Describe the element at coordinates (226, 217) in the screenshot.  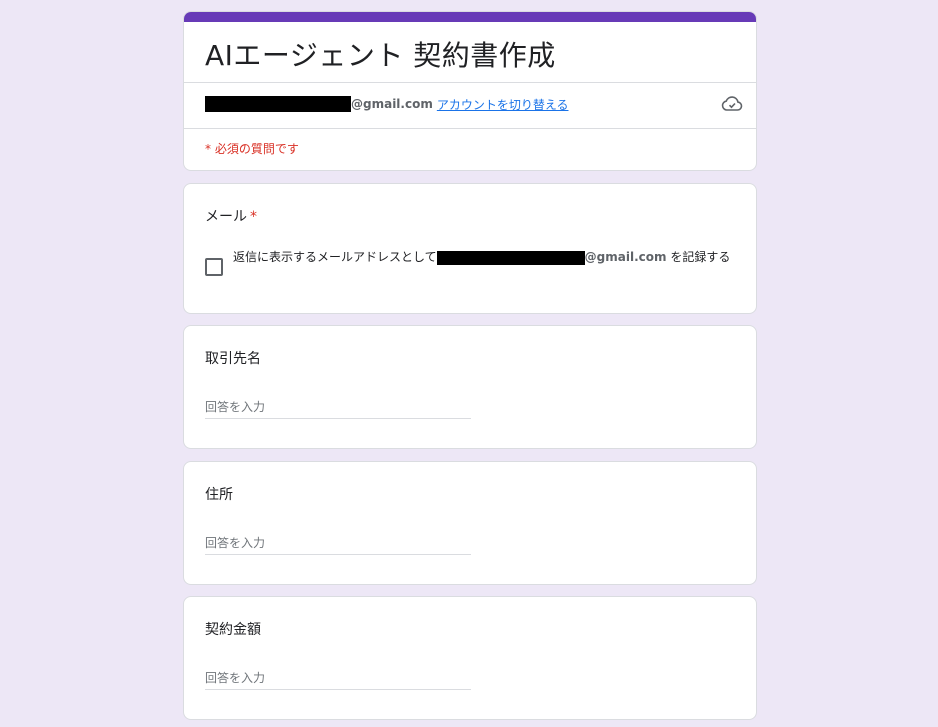
I see `question-title-email-text: メール` at that location.